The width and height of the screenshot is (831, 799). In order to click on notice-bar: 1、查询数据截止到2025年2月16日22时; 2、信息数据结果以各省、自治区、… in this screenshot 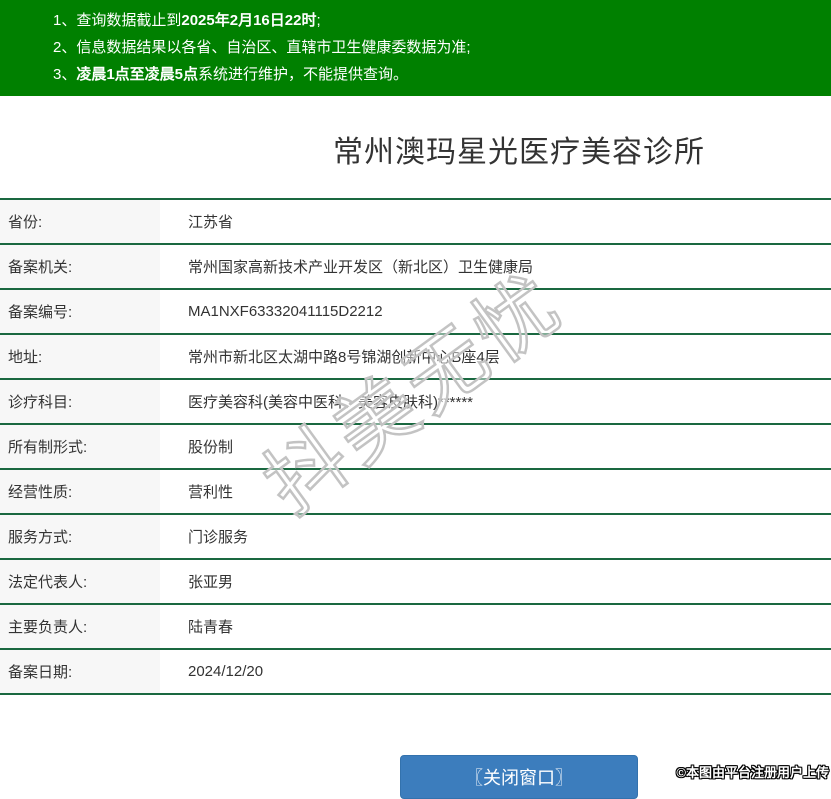, I will do `click(415, 48)`.